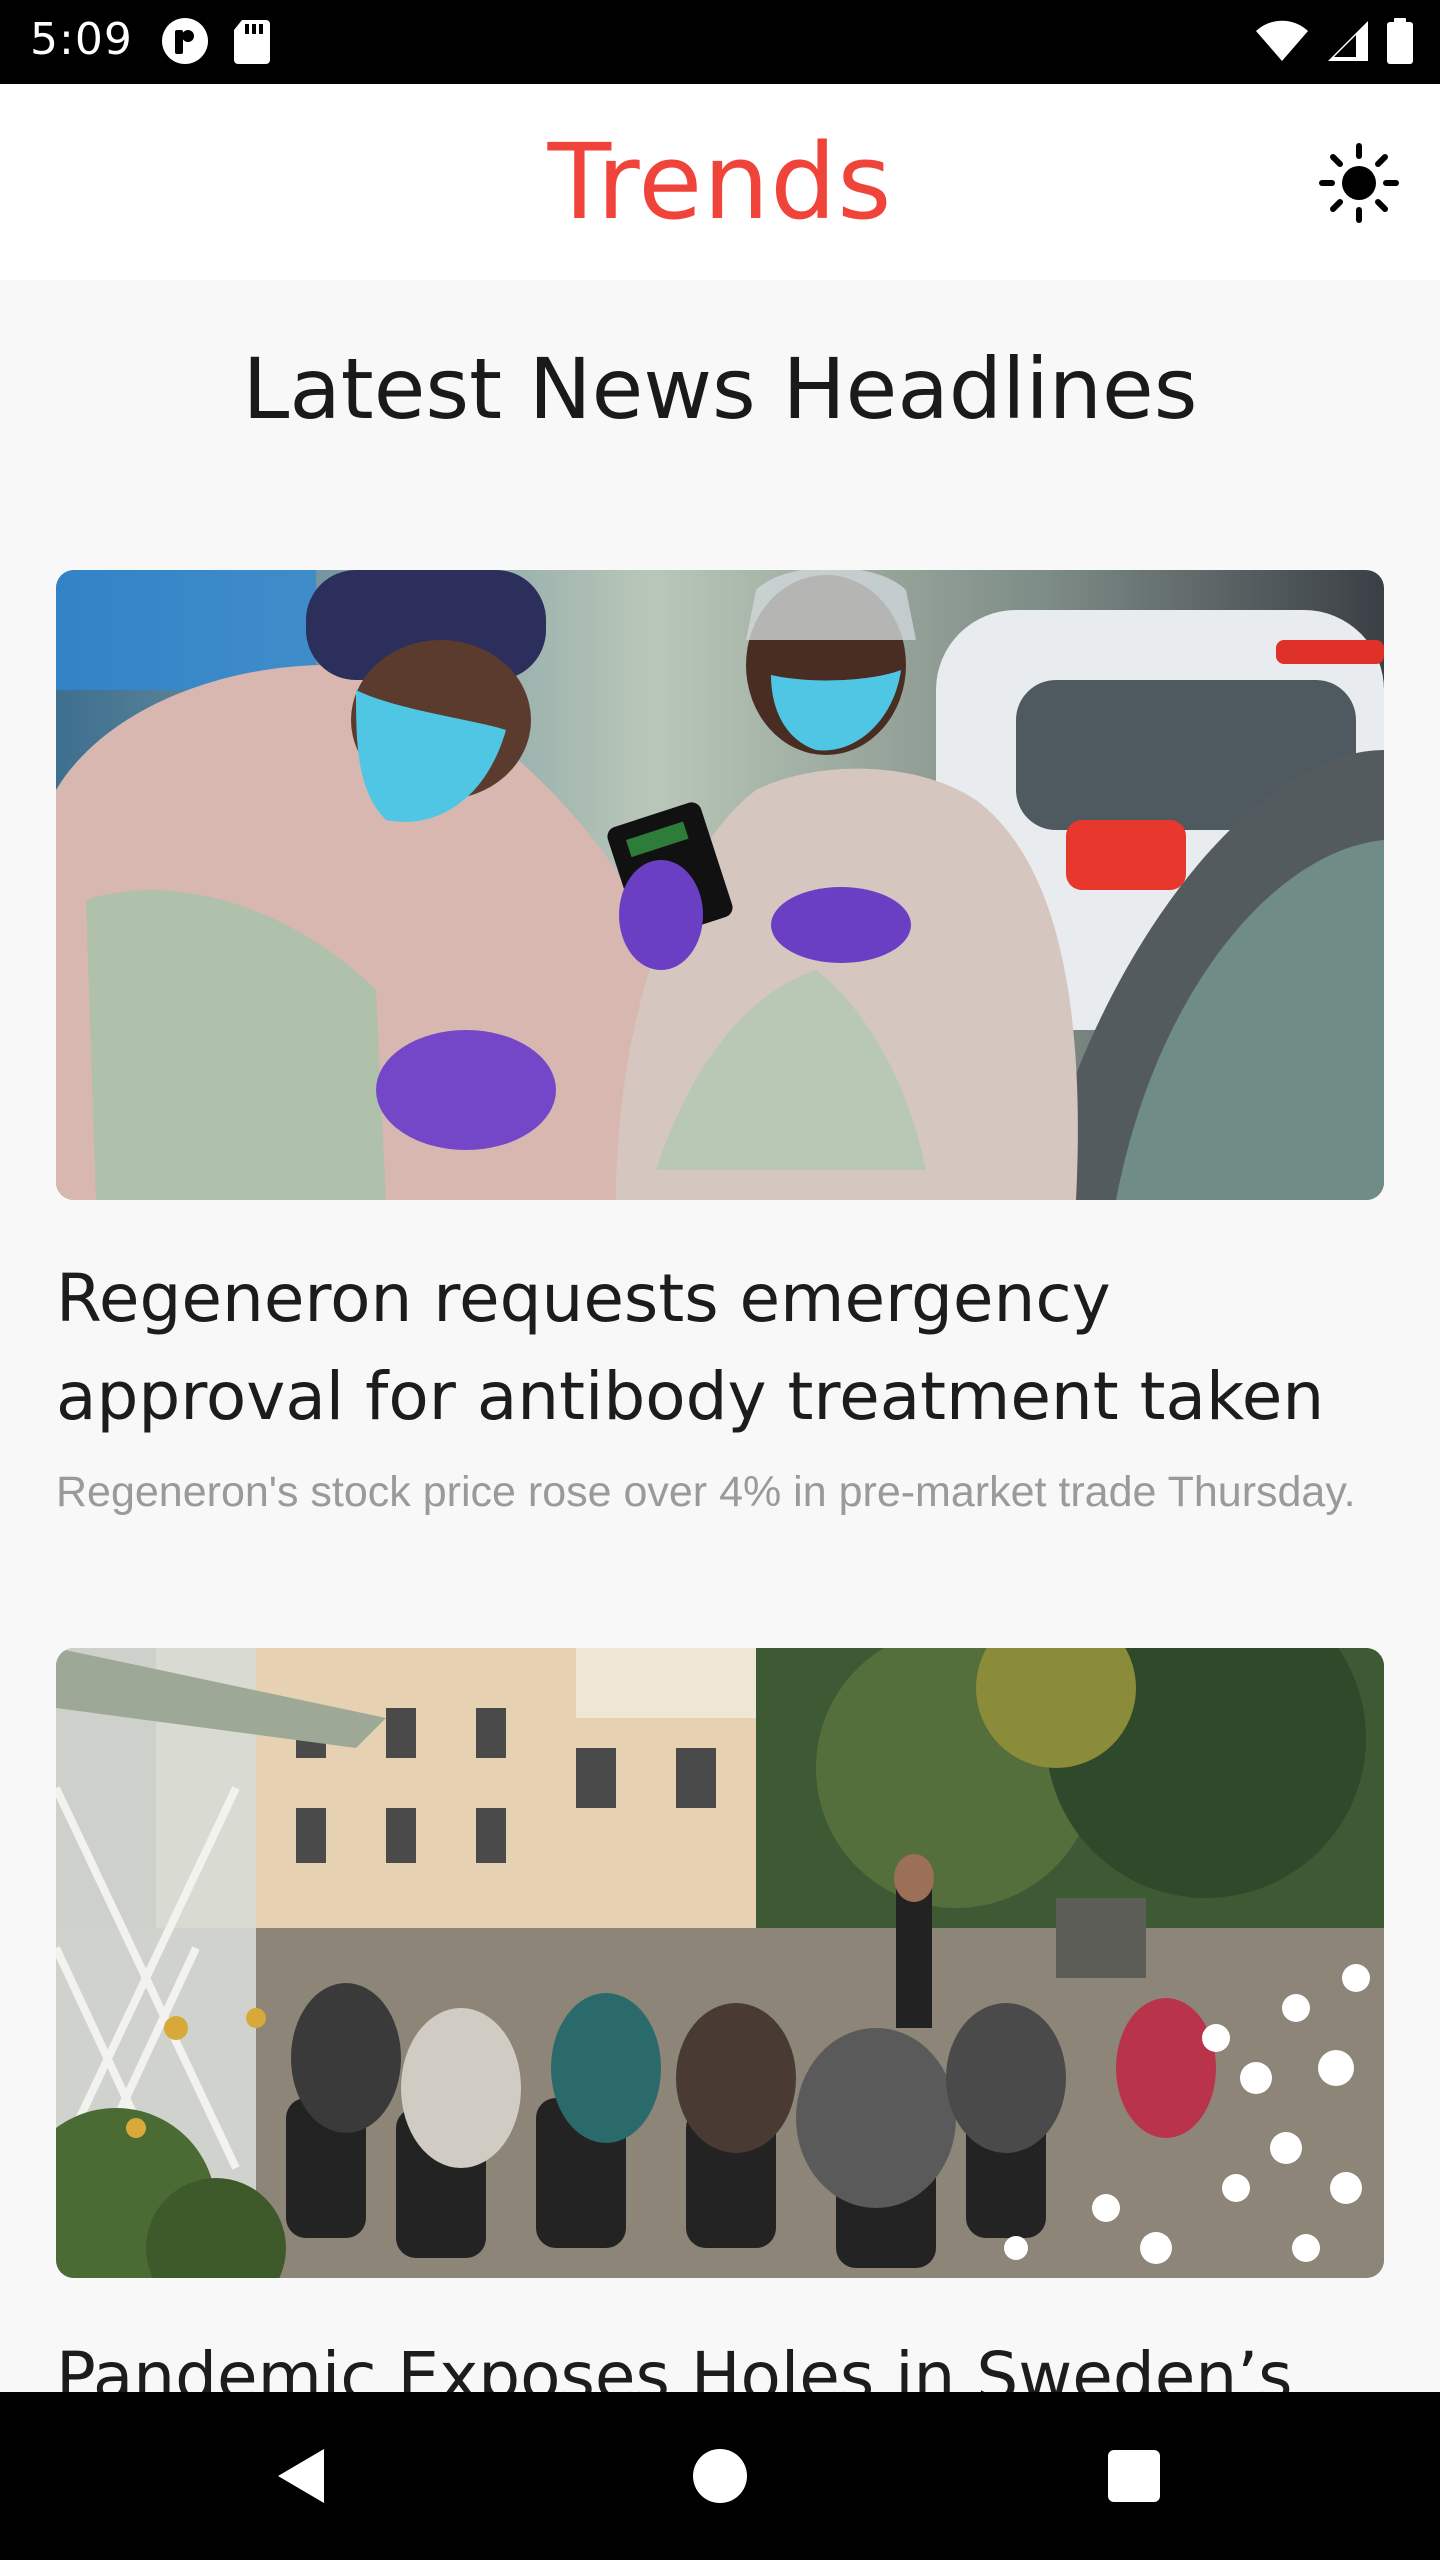 This screenshot has width=1440, height=2560. I want to click on back-icon, so click(301, 2476).